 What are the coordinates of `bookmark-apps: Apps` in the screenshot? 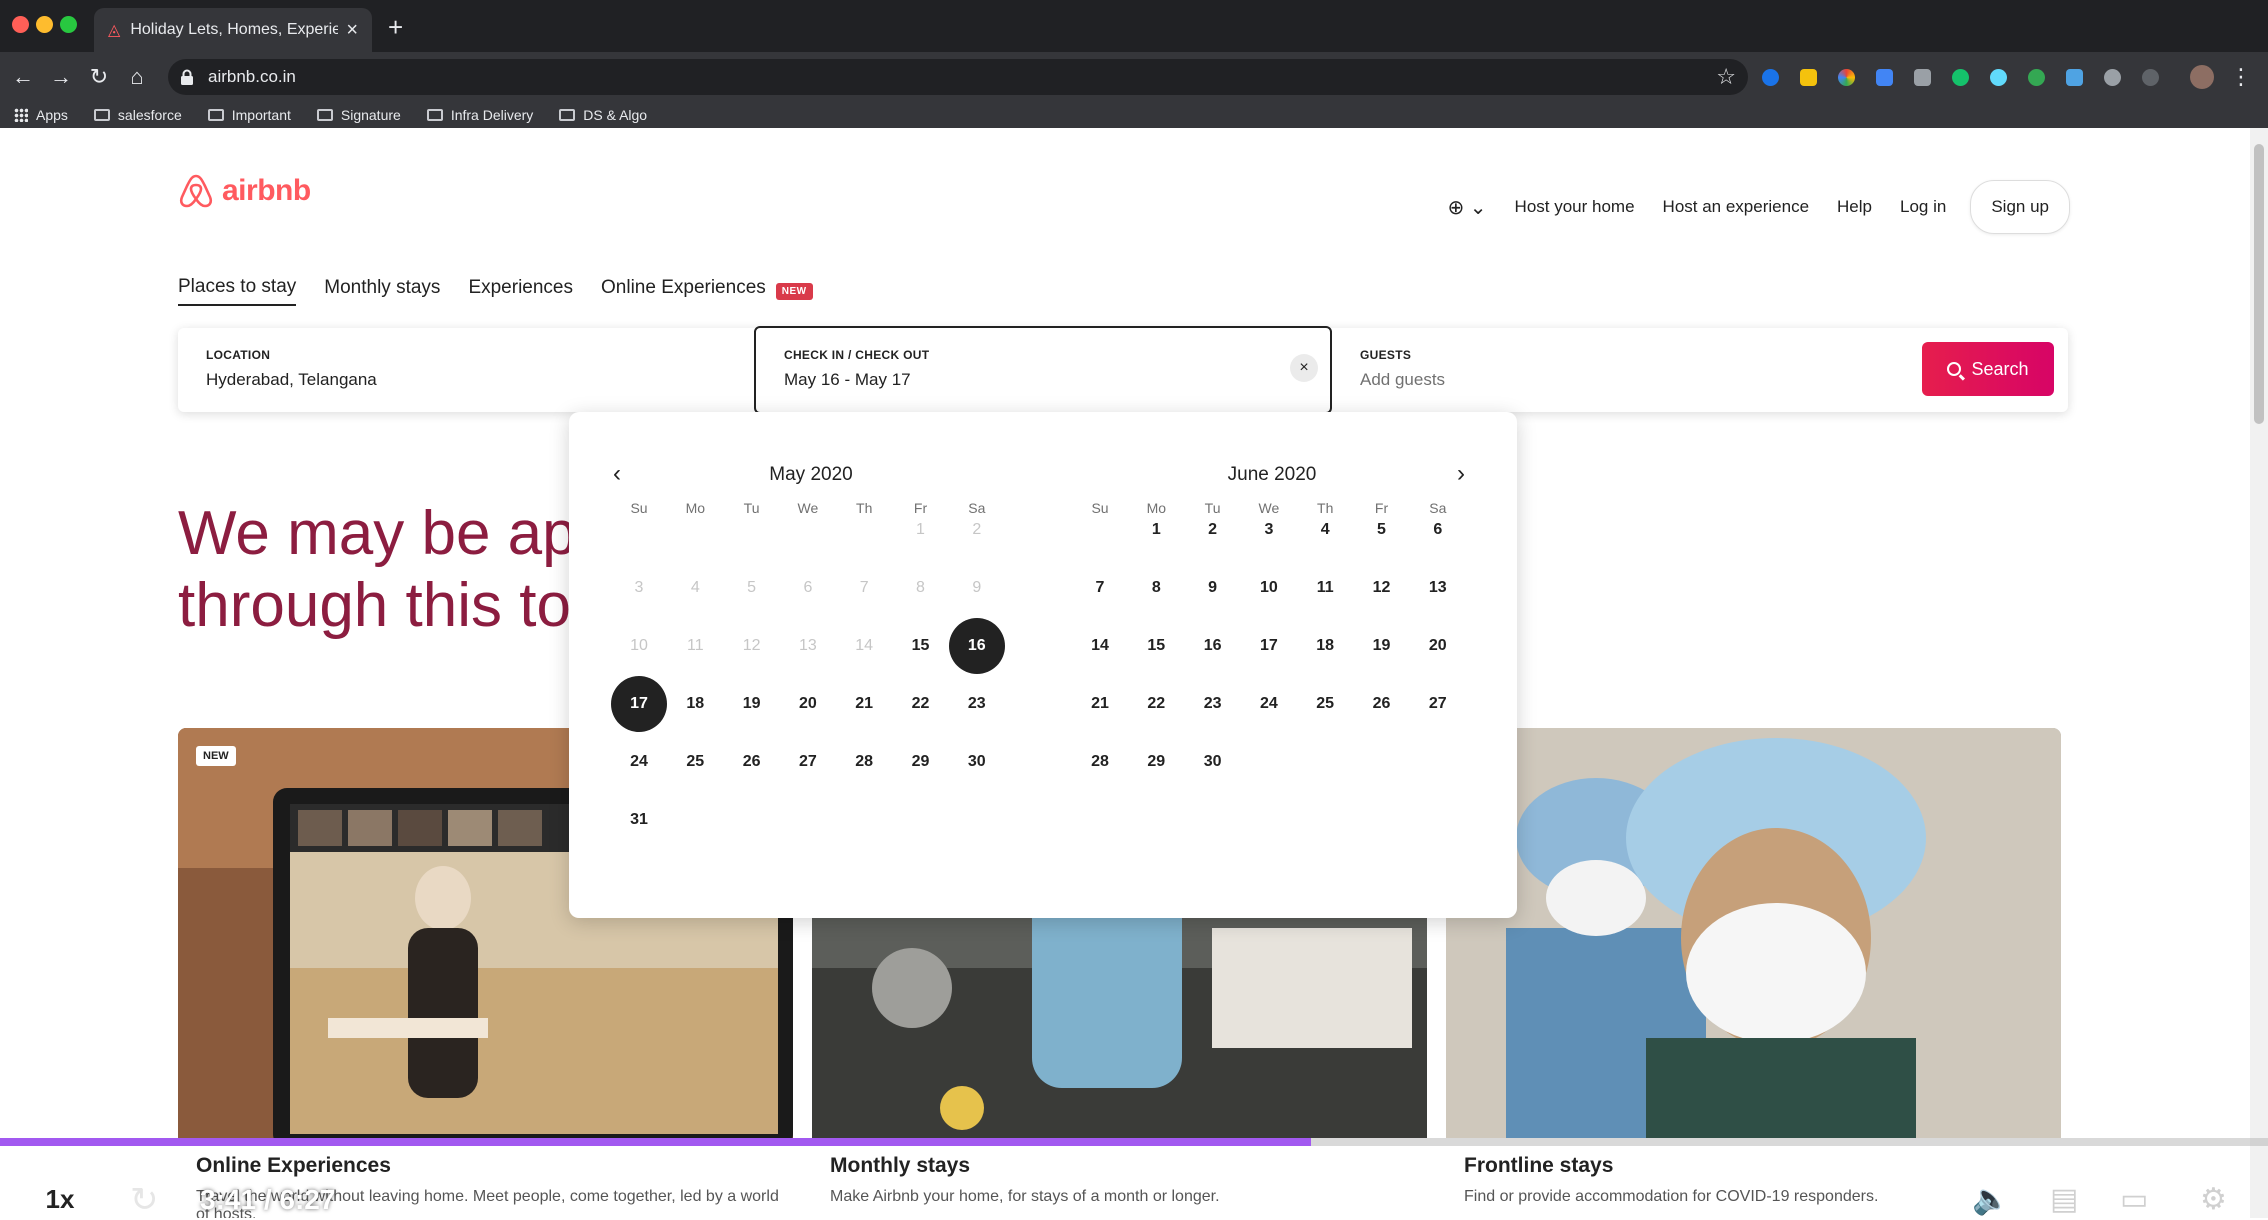 It's located at (41, 115).